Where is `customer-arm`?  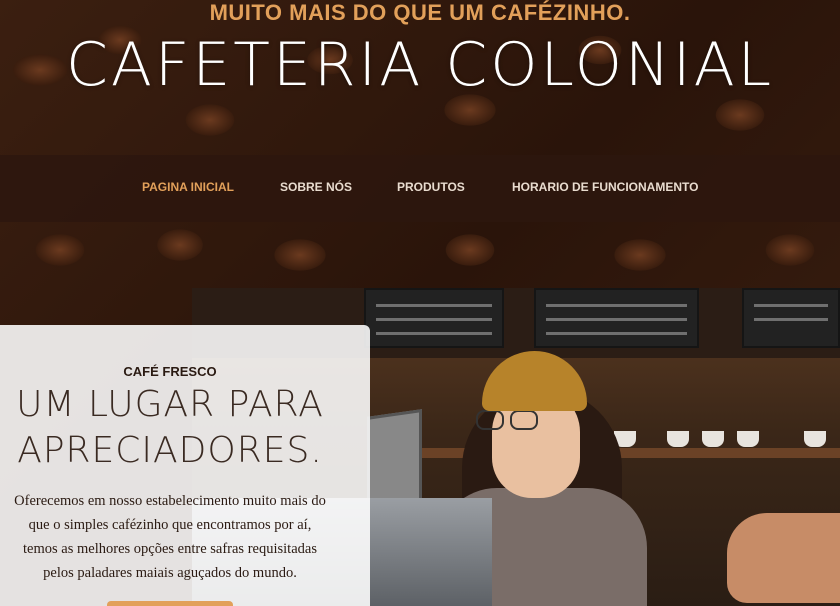
customer-arm is located at coordinates (783, 558).